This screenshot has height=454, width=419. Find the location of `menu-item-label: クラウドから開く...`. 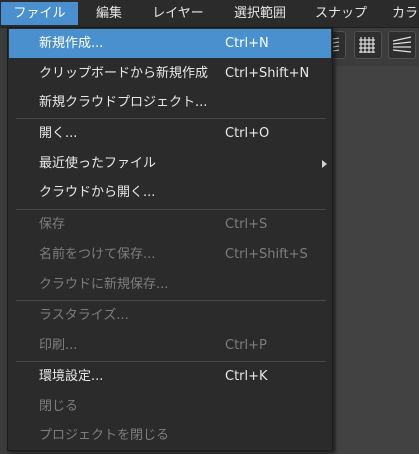

menu-item-label: クラウドから開く... is located at coordinates (97, 192).